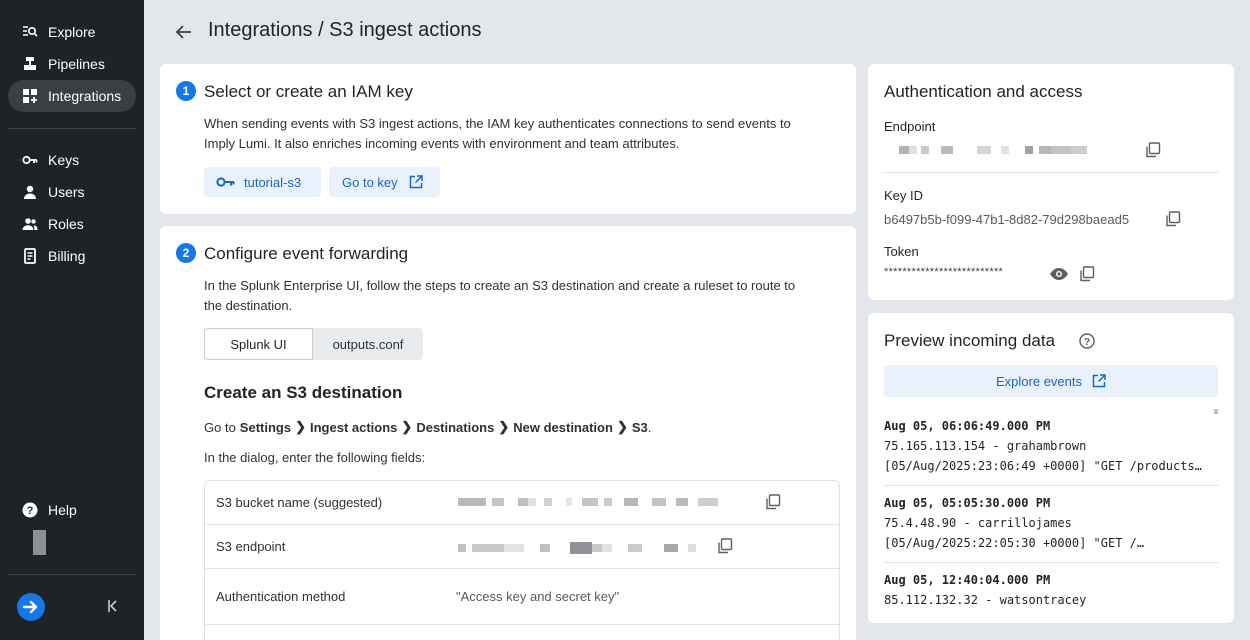 This screenshot has height=640, width=1250. Describe the element at coordinates (186, 253) in the screenshot. I see `step-number-badge: 2` at that location.